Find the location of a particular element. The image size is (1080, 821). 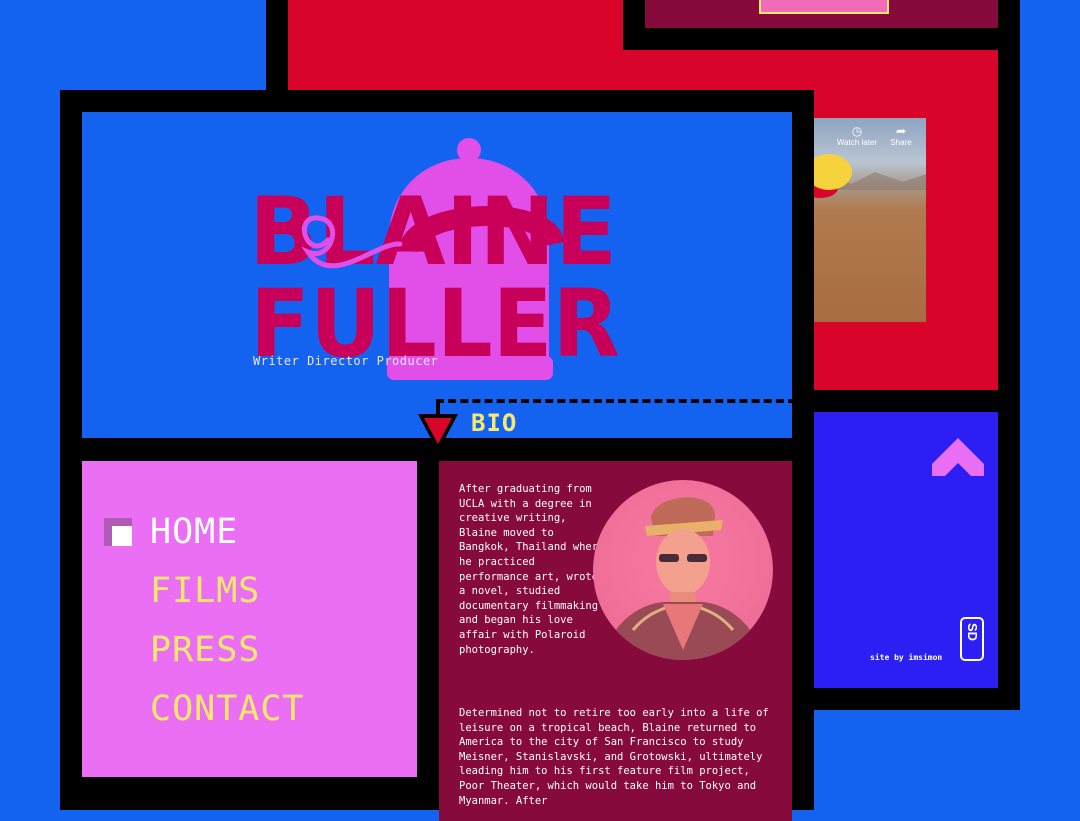

designer-logo-text: SD is located at coordinates (972, 632).